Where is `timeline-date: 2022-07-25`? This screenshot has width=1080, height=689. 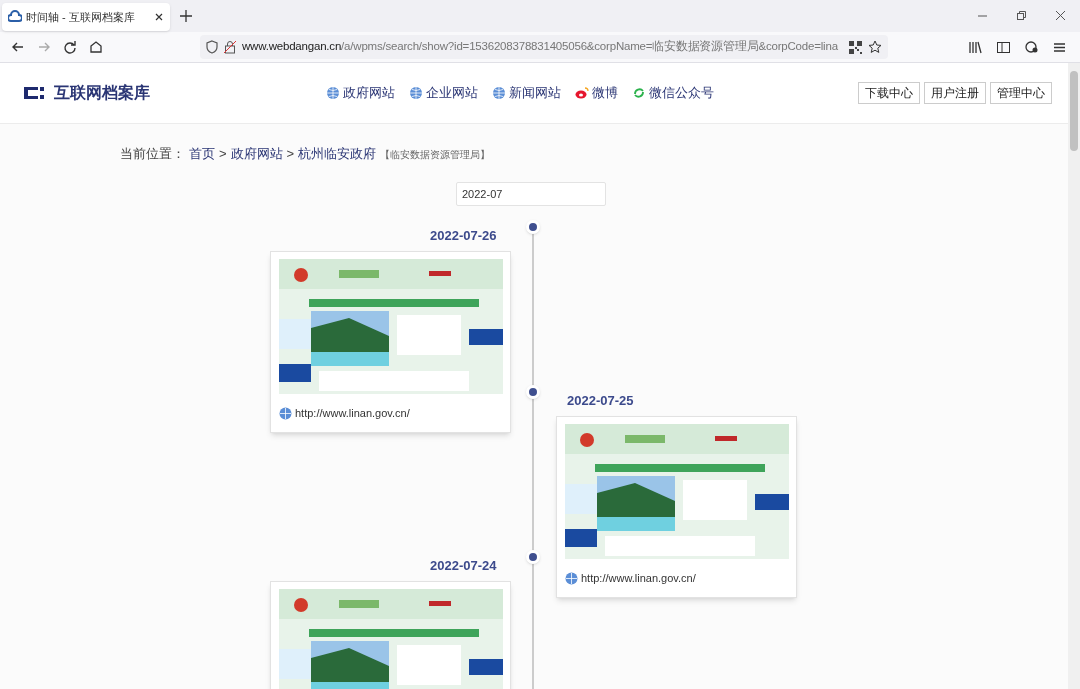 timeline-date: 2022-07-25 is located at coordinates (600, 401).